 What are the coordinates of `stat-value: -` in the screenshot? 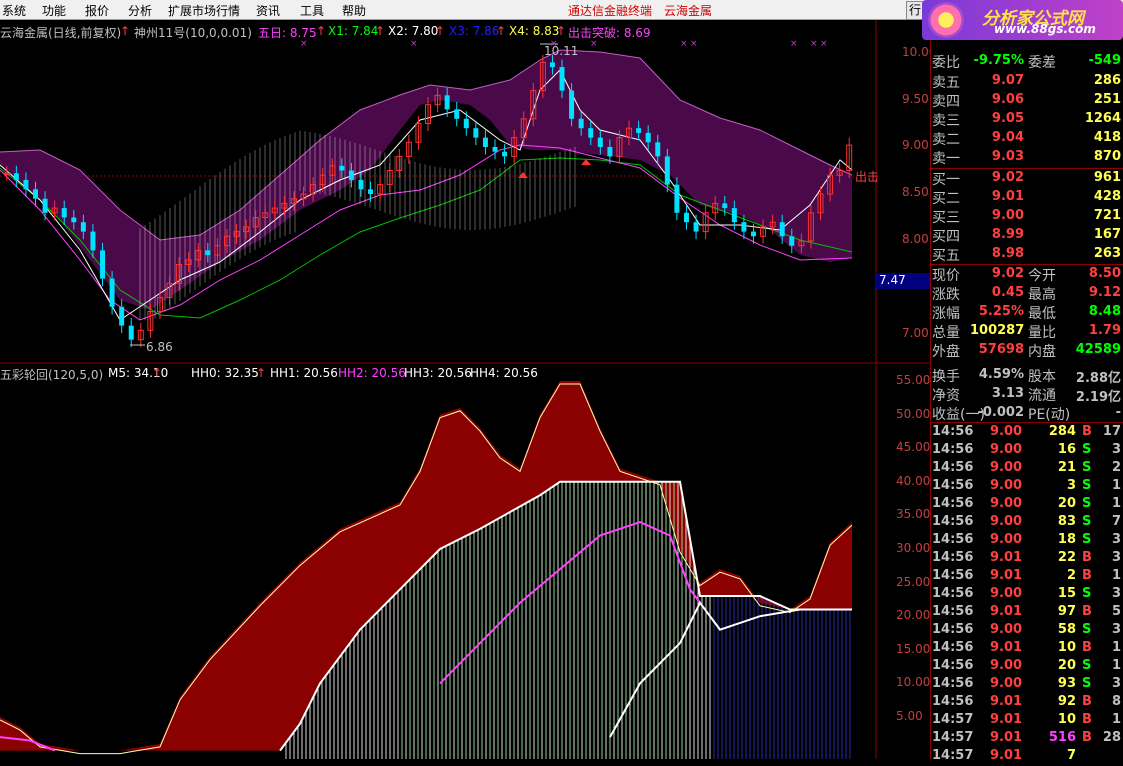 It's located at (1118, 412).